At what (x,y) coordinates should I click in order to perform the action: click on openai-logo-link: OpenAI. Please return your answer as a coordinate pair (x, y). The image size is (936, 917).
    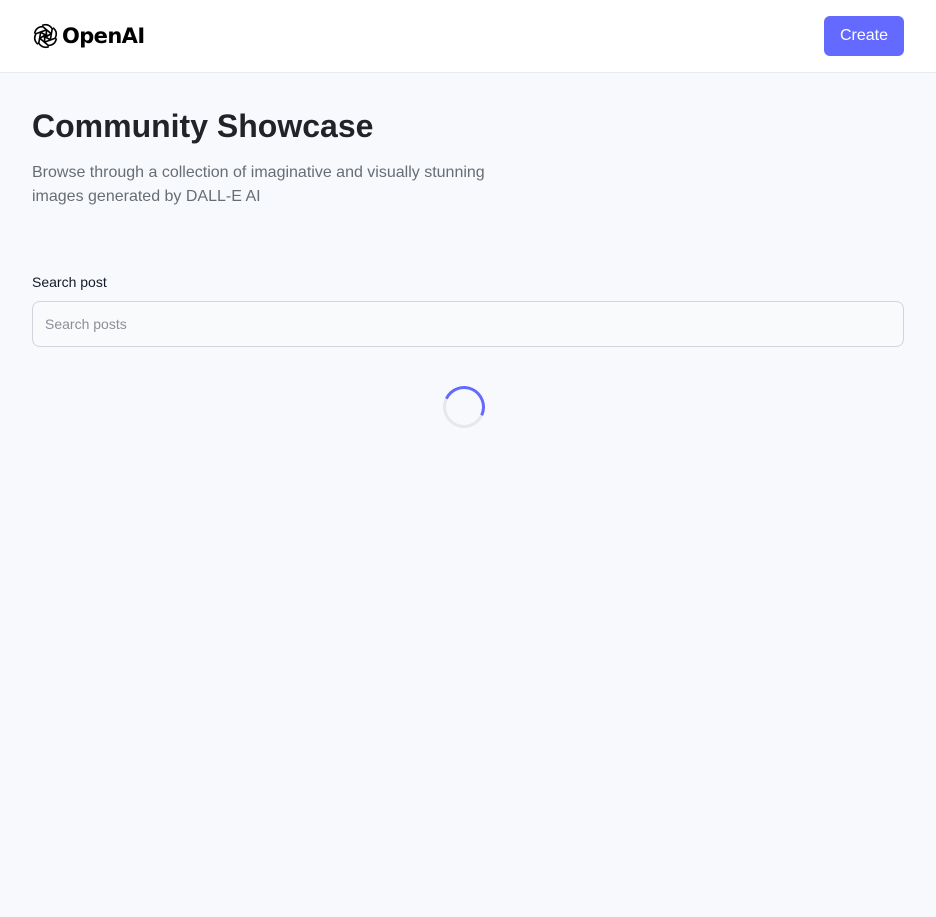
    Looking at the image, I should click on (88, 36).